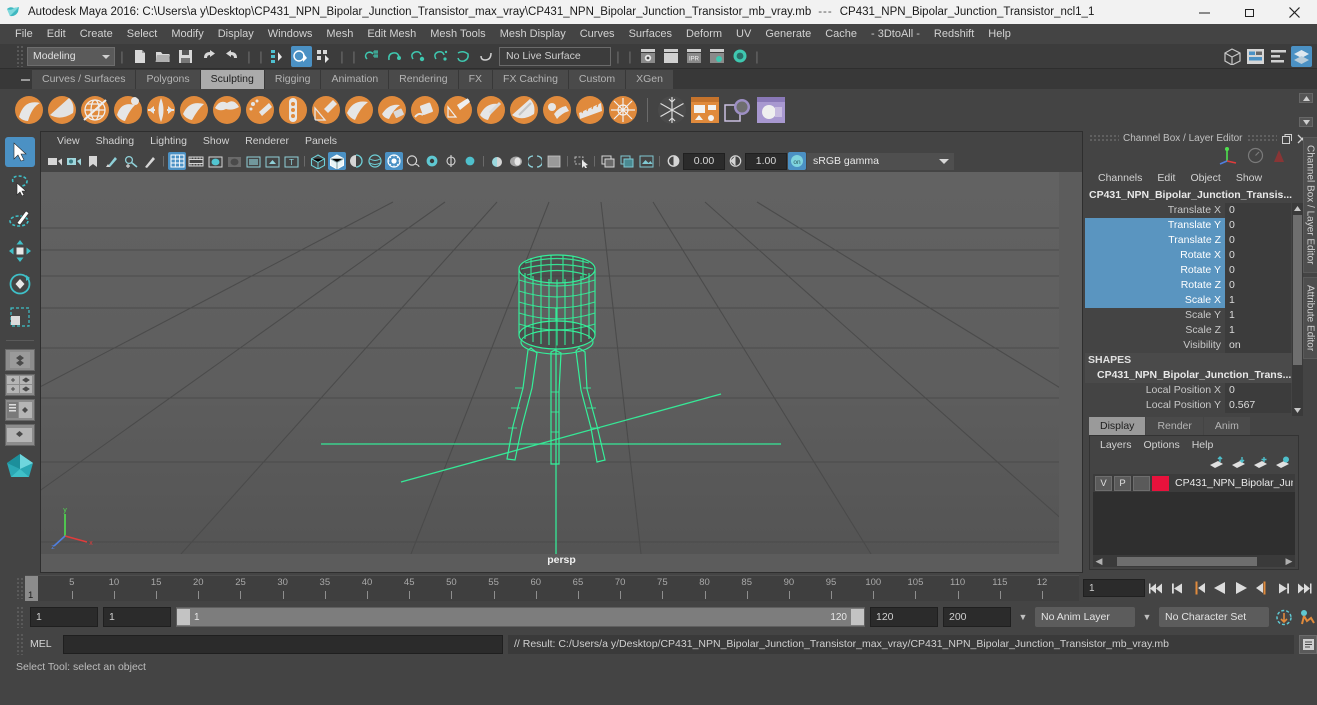  Describe the element at coordinates (1306, 98) in the screenshot. I see `shelf-scroll-up` at that location.